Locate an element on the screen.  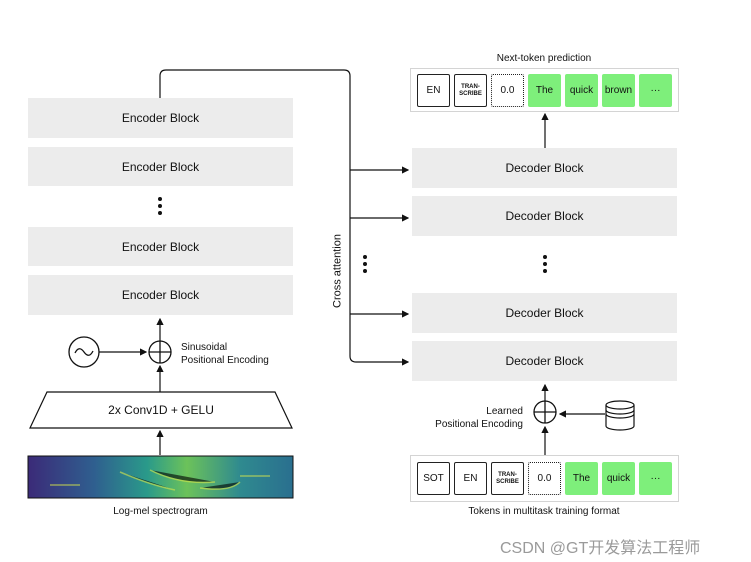
input-token-row: SOT EN TRAN- SCRIBE 0.0 The quick ··· is located at coordinates (544, 478).